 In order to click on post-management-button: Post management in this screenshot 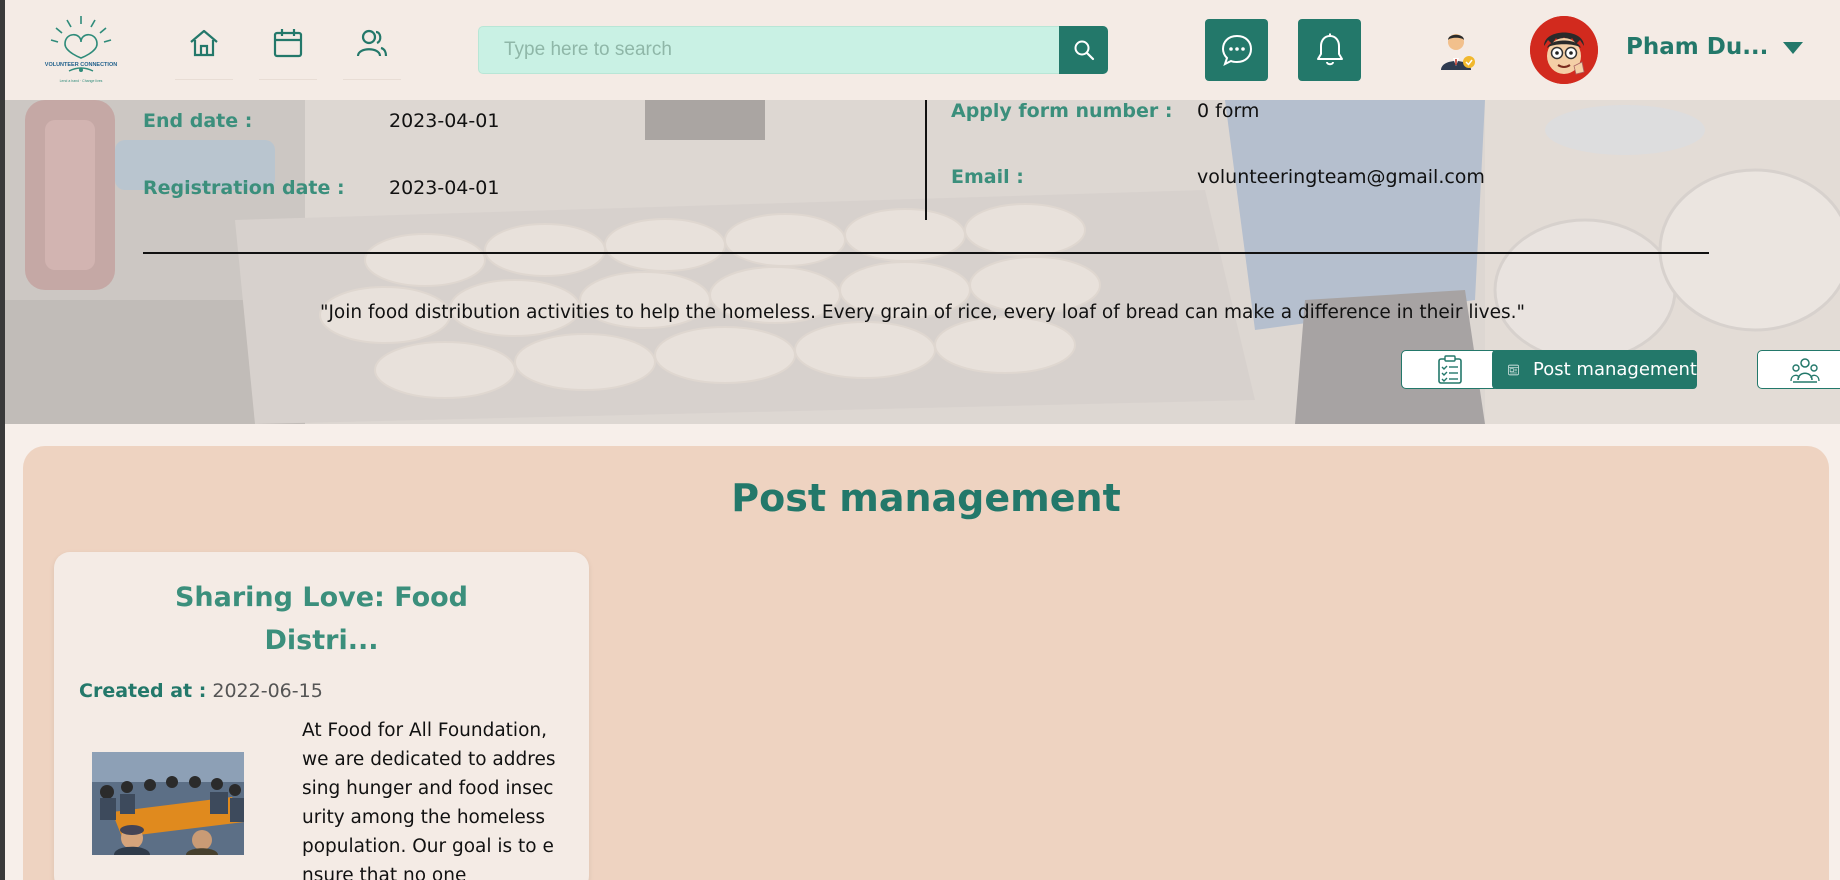, I will do `click(1594, 369)`.